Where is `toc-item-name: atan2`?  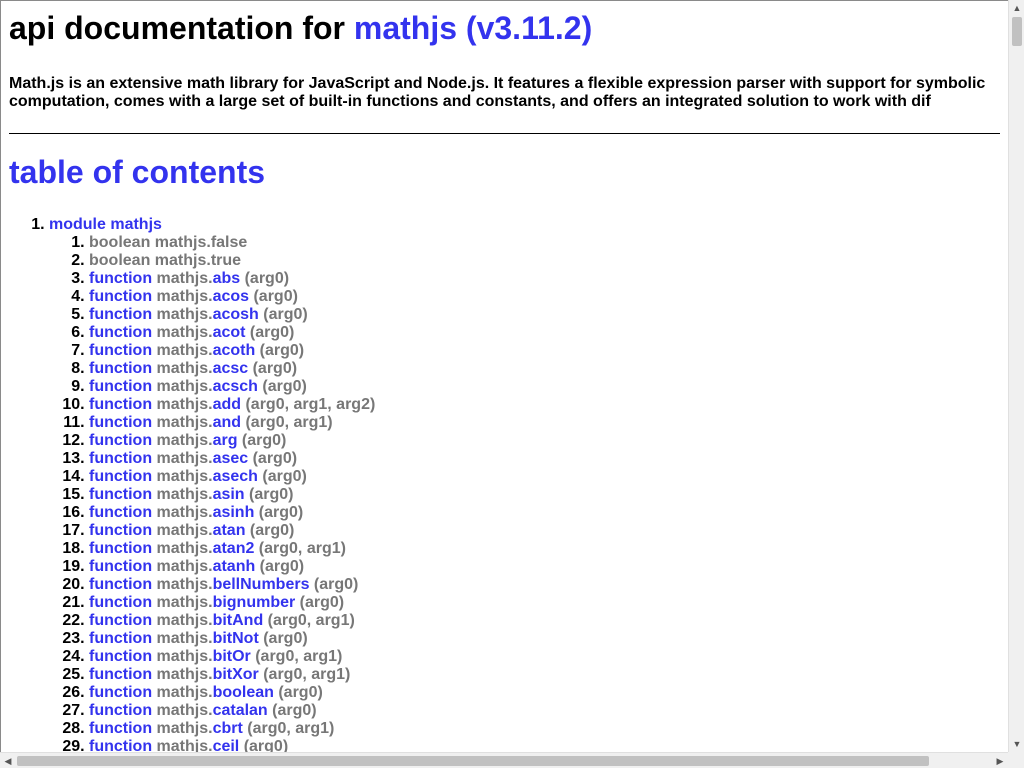
toc-item-name: atan2 is located at coordinates (234, 548).